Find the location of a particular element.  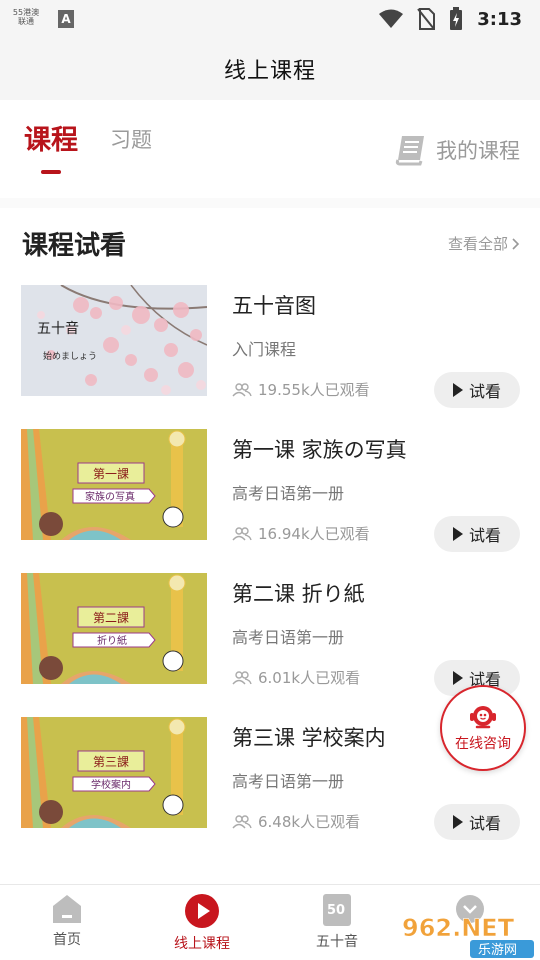

view-count-label: 6.01k人已观看 is located at coordinates (309, 678).